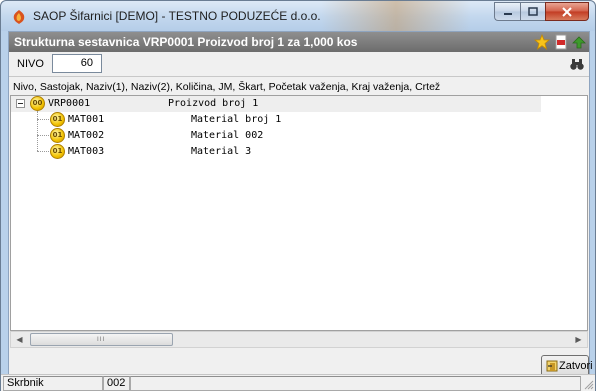  I want to click on title-glow, so click(396, 16).